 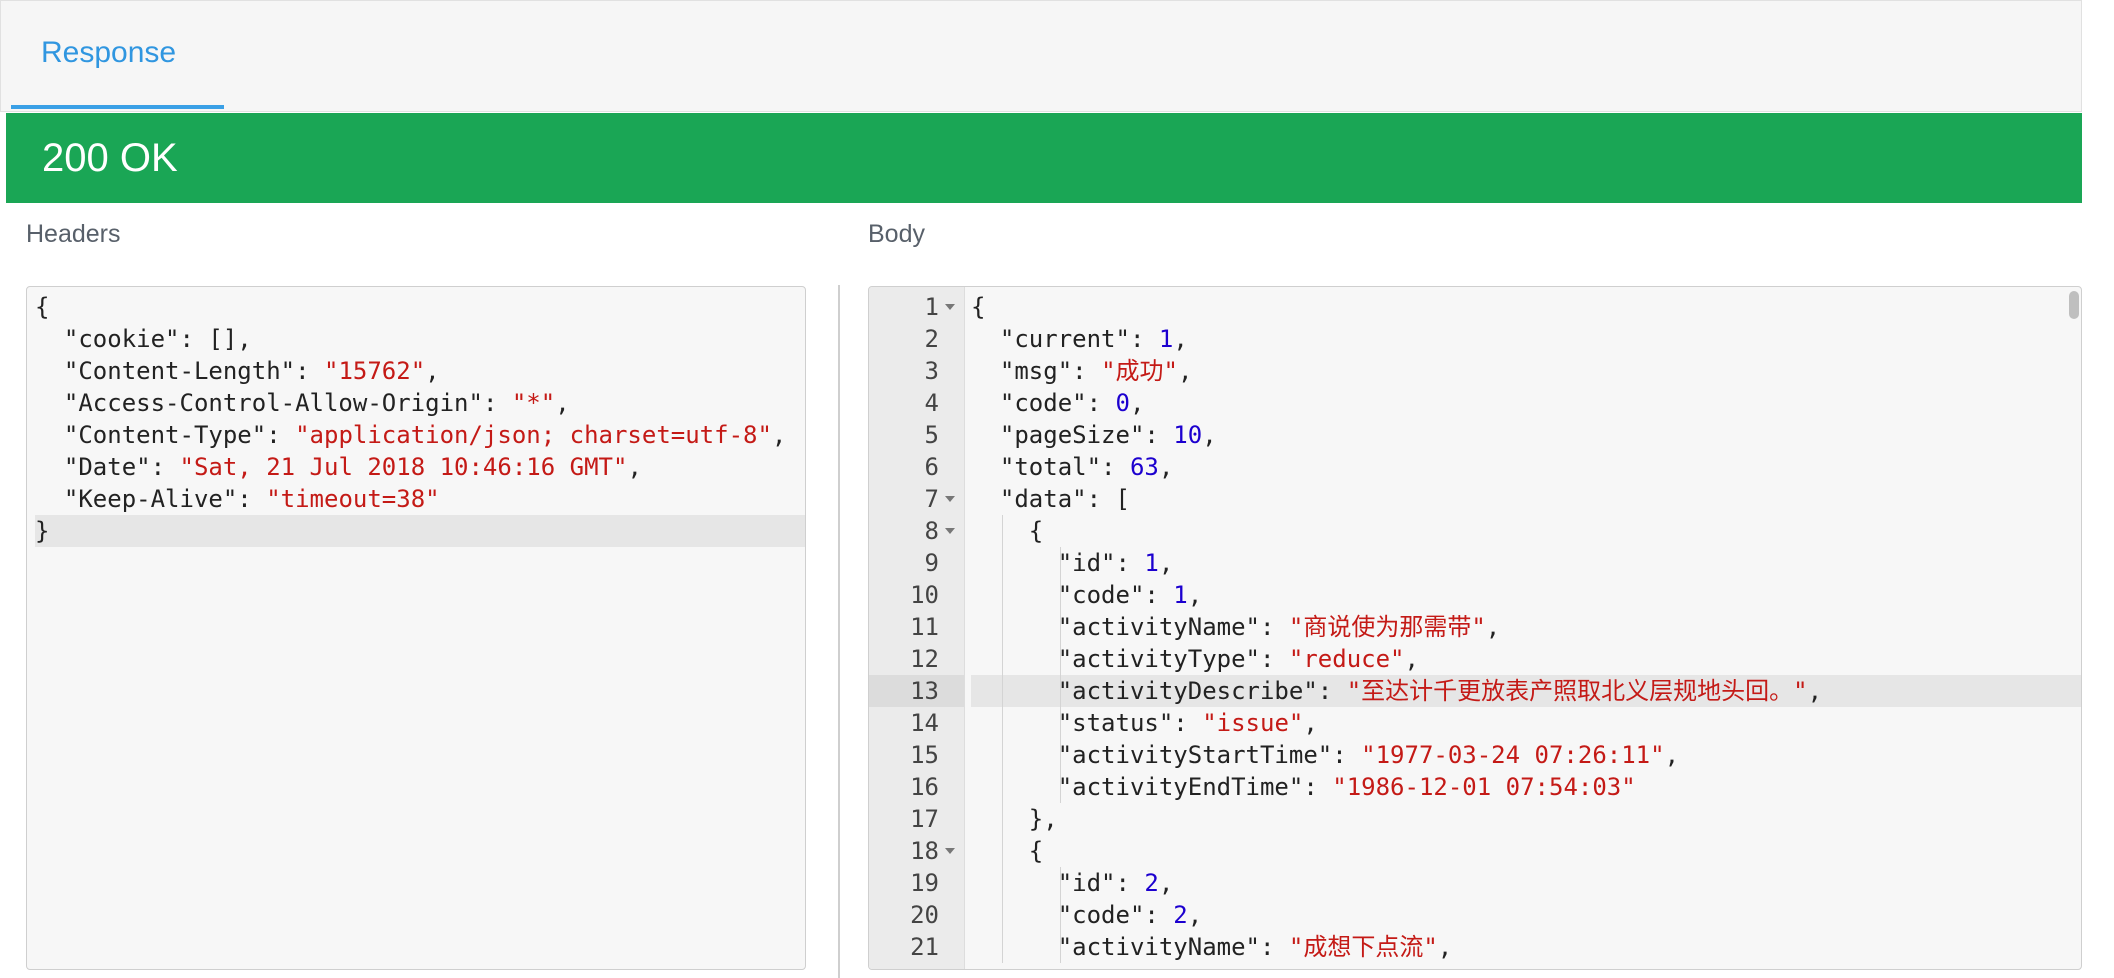 I want to click on code-line: "total": 63,, so click(x=1526, y=467).